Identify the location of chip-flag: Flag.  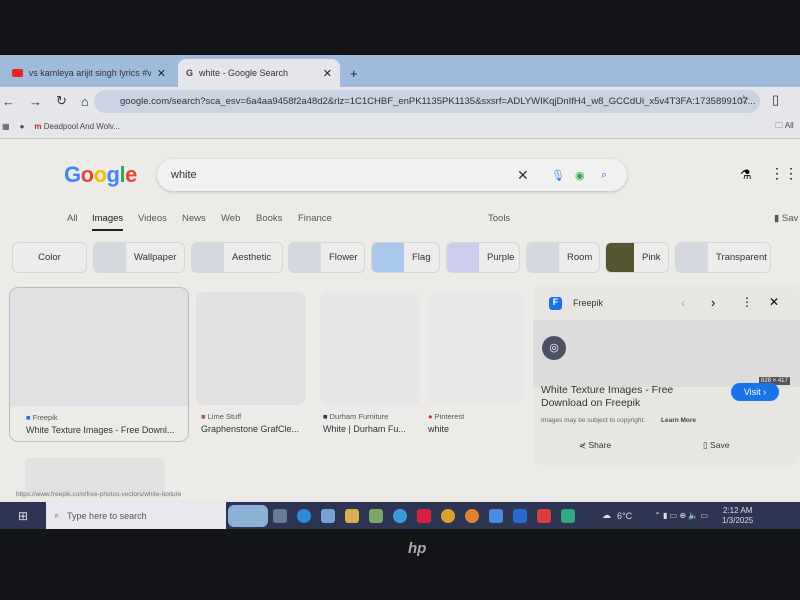
(405, 257).